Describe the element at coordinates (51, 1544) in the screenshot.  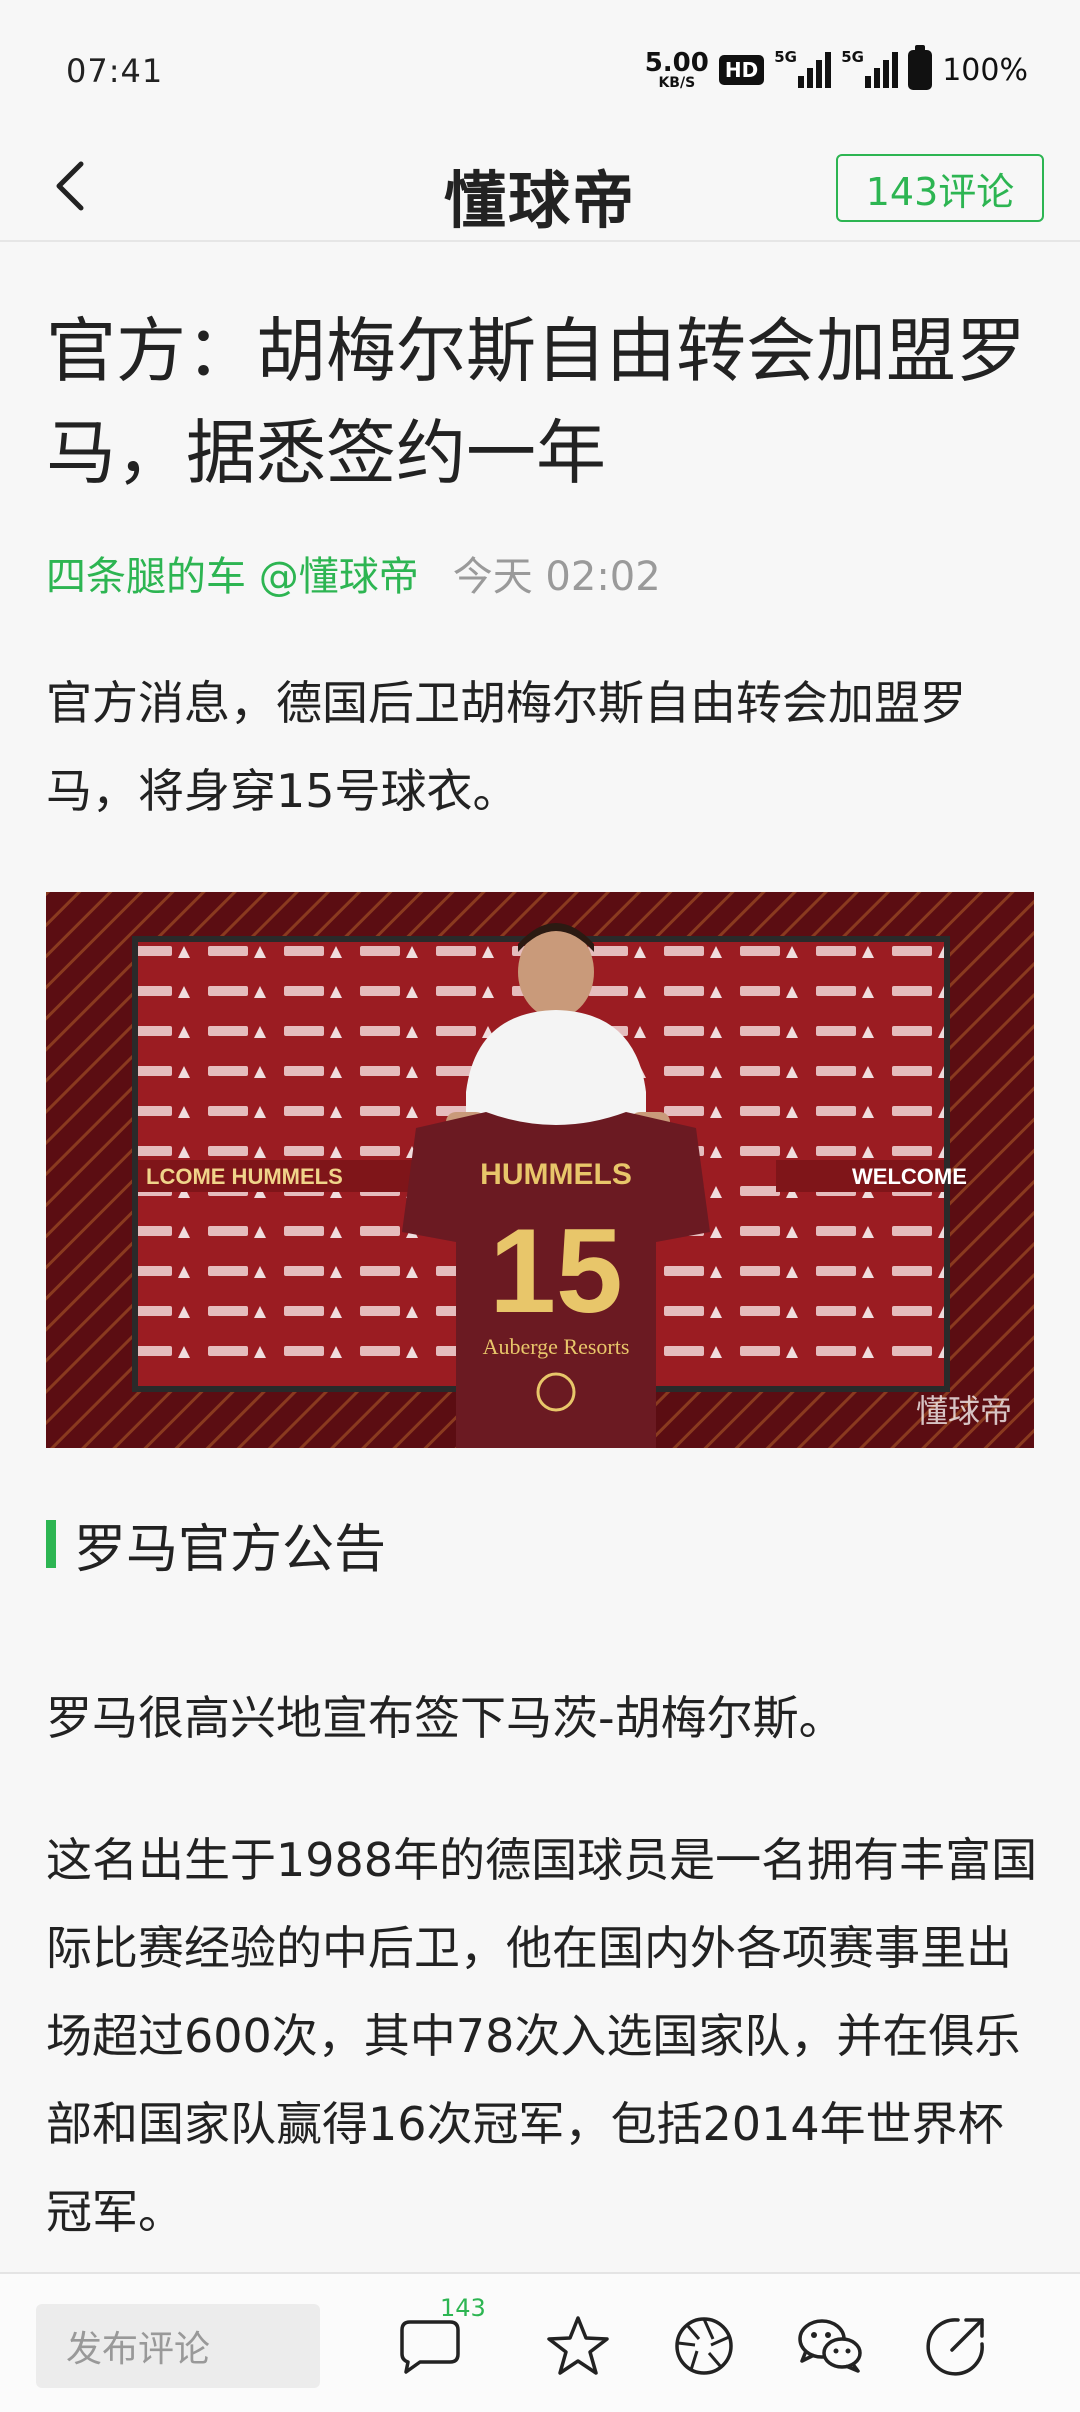
I see `section-accent-bar` at that location.